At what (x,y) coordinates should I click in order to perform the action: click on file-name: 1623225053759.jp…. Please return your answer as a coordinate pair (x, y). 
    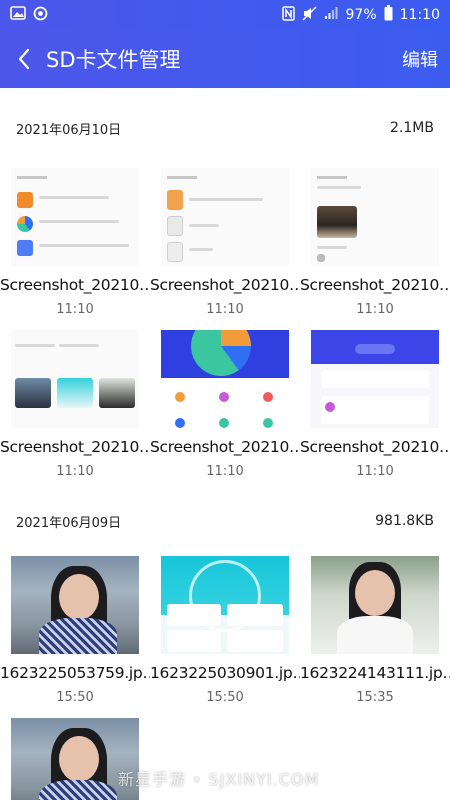
    Looking at the image, I should click on (75, 673).